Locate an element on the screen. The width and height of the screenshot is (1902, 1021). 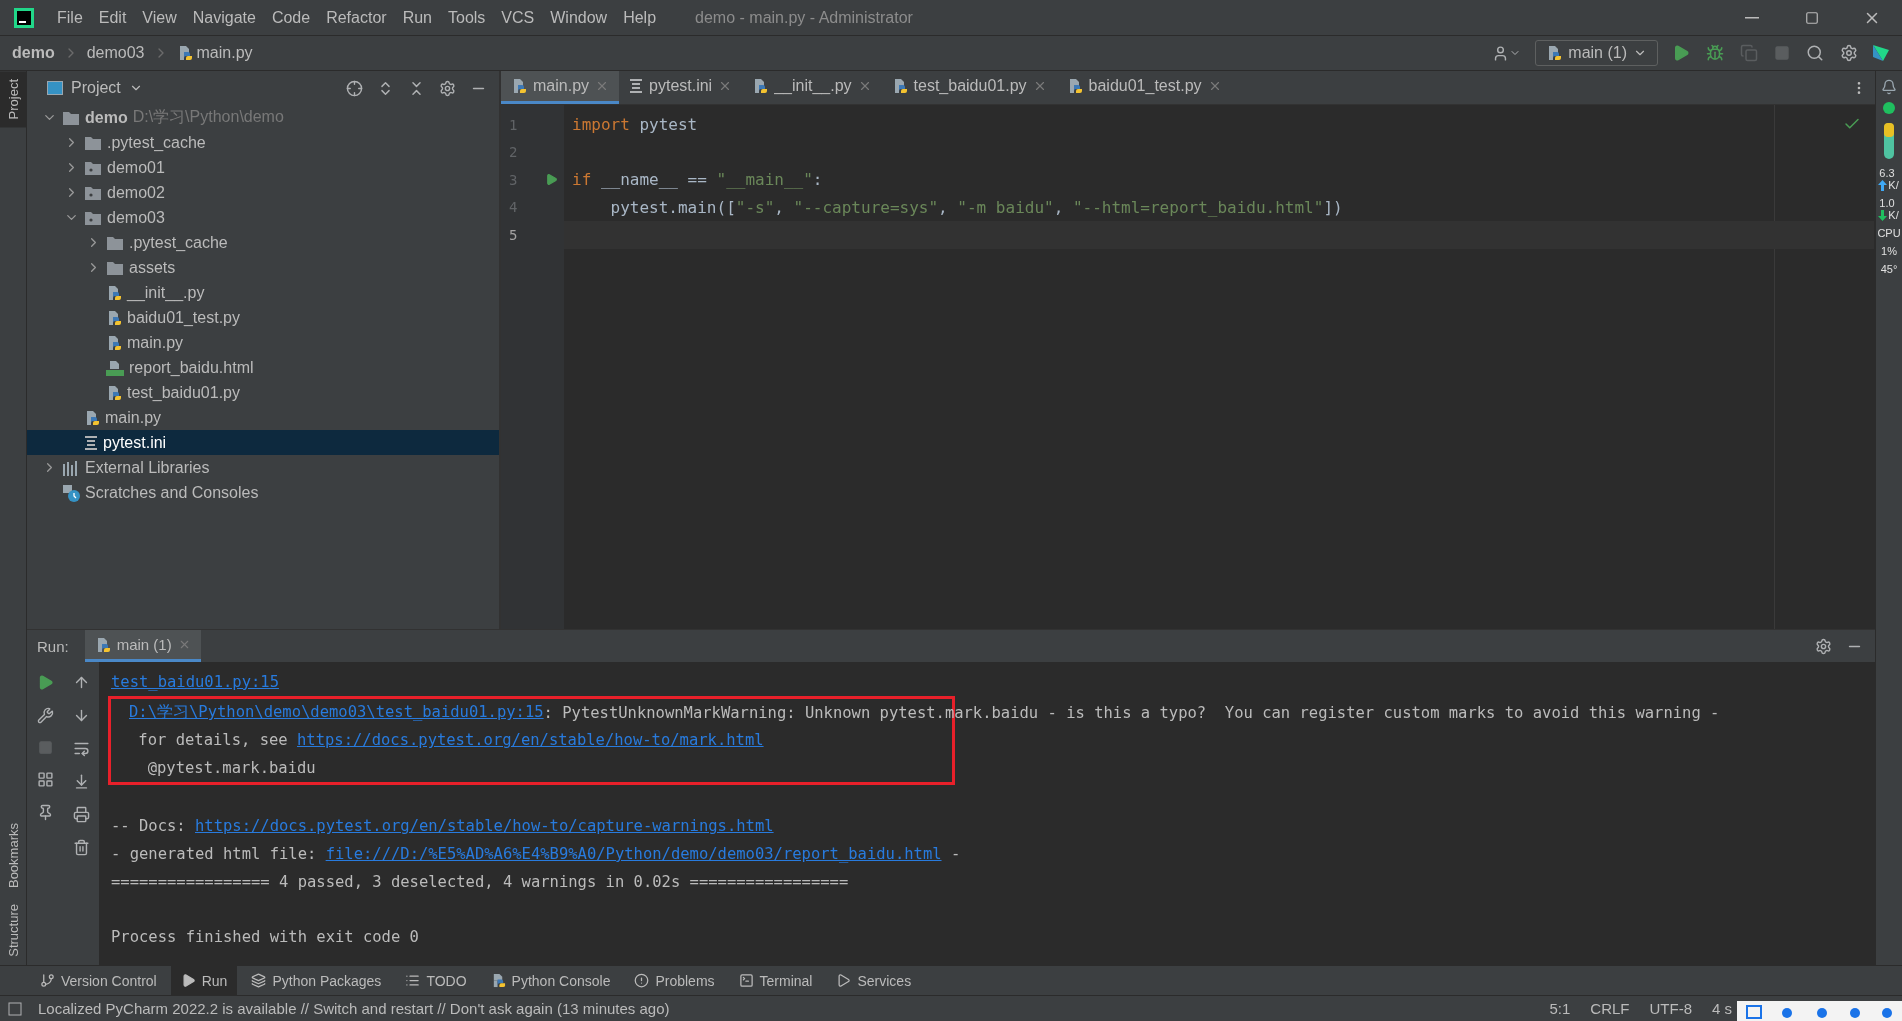
path-hint: D:\学习\Python\demo is located at coordinates (208, 117).